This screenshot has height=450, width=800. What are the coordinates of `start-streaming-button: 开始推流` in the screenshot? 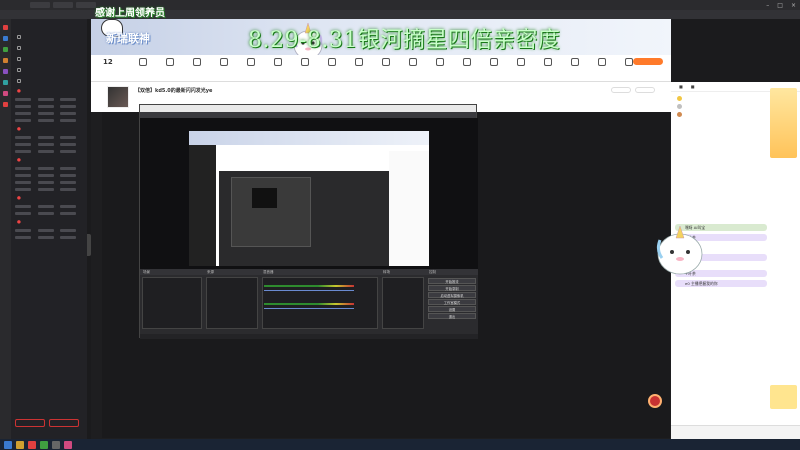 It's located at (452, 281).